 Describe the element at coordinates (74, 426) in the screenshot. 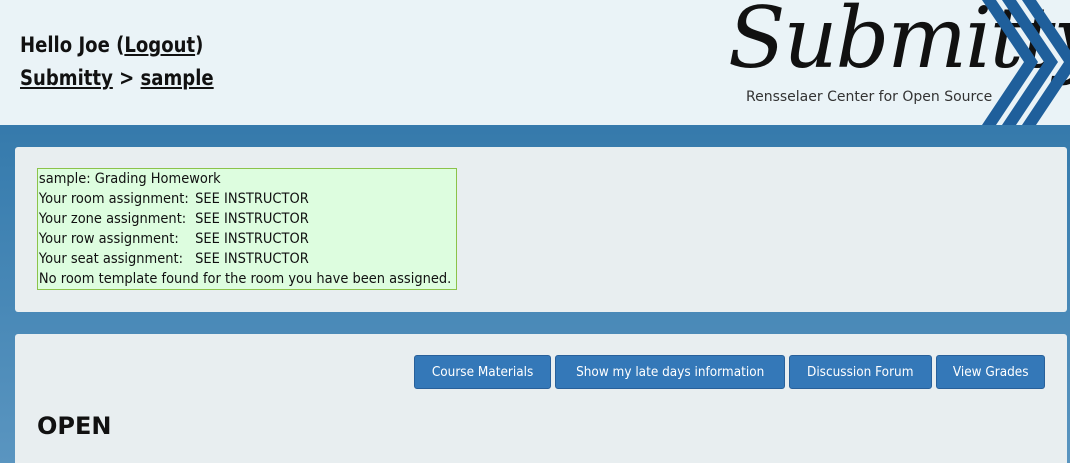

I see `open-section-title: OPEN` at that location.